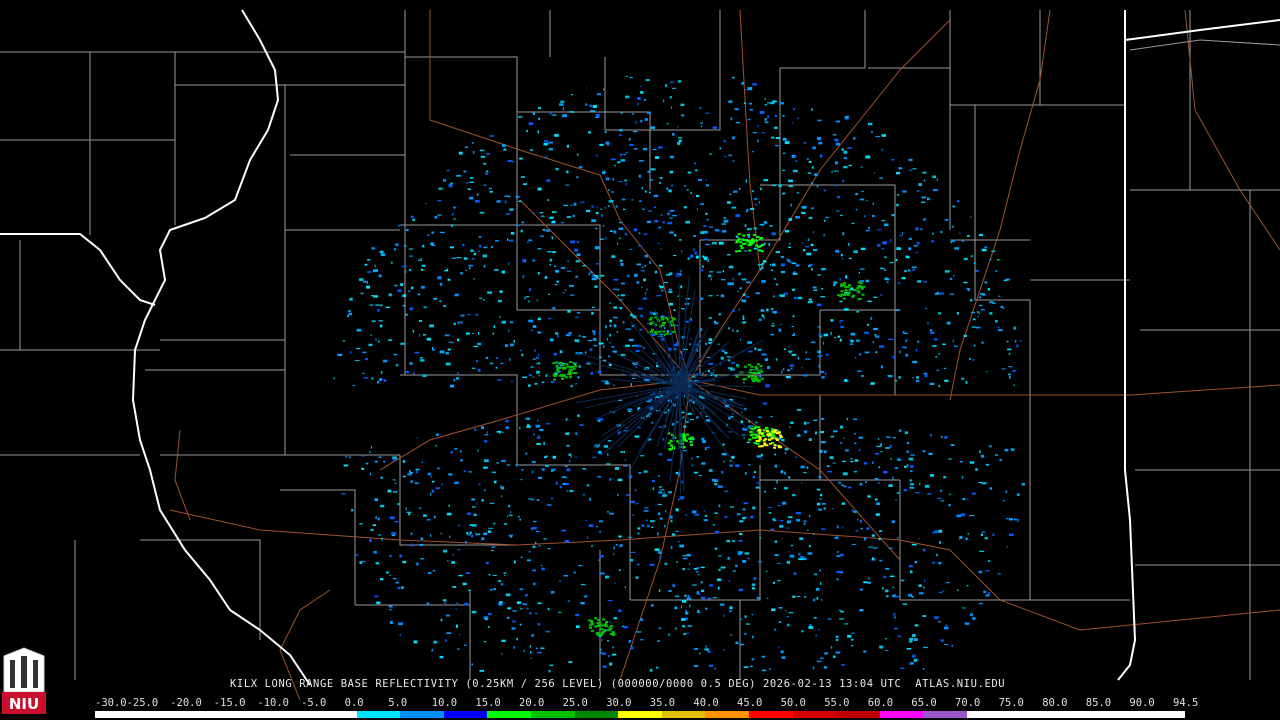 This screenshot has width=1280, height=720. Describe the element at coordinates (398, 703) in the screenshot. I see `scale-label: 5.0` at that location.